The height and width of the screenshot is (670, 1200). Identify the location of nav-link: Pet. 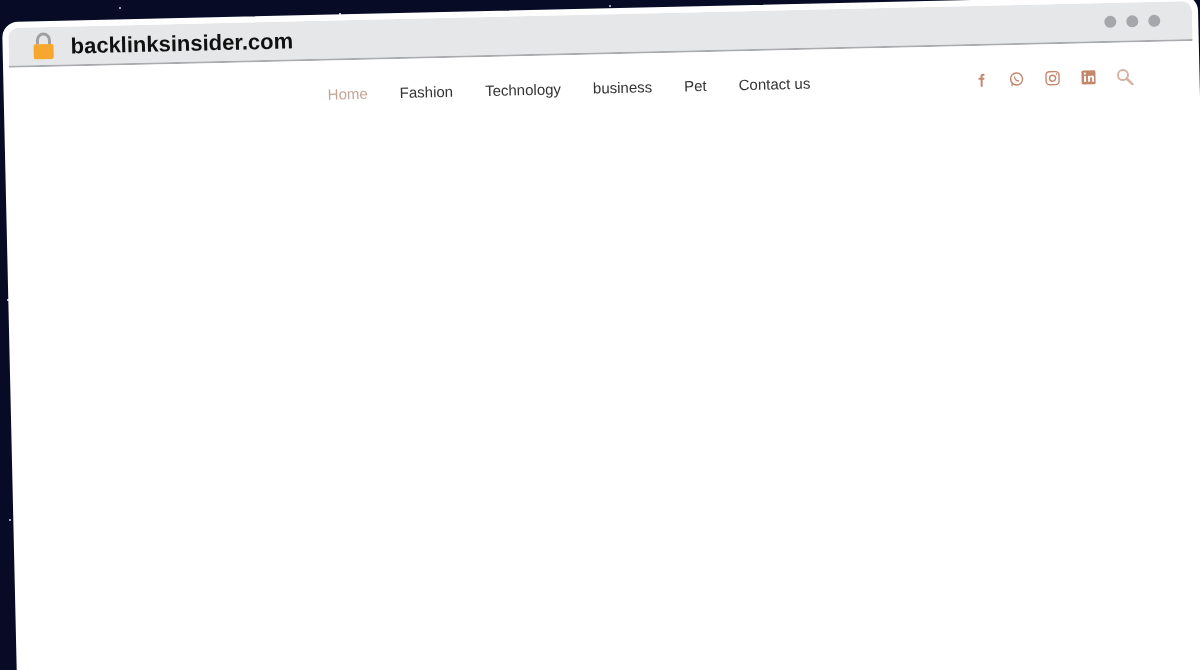
(695, 86).